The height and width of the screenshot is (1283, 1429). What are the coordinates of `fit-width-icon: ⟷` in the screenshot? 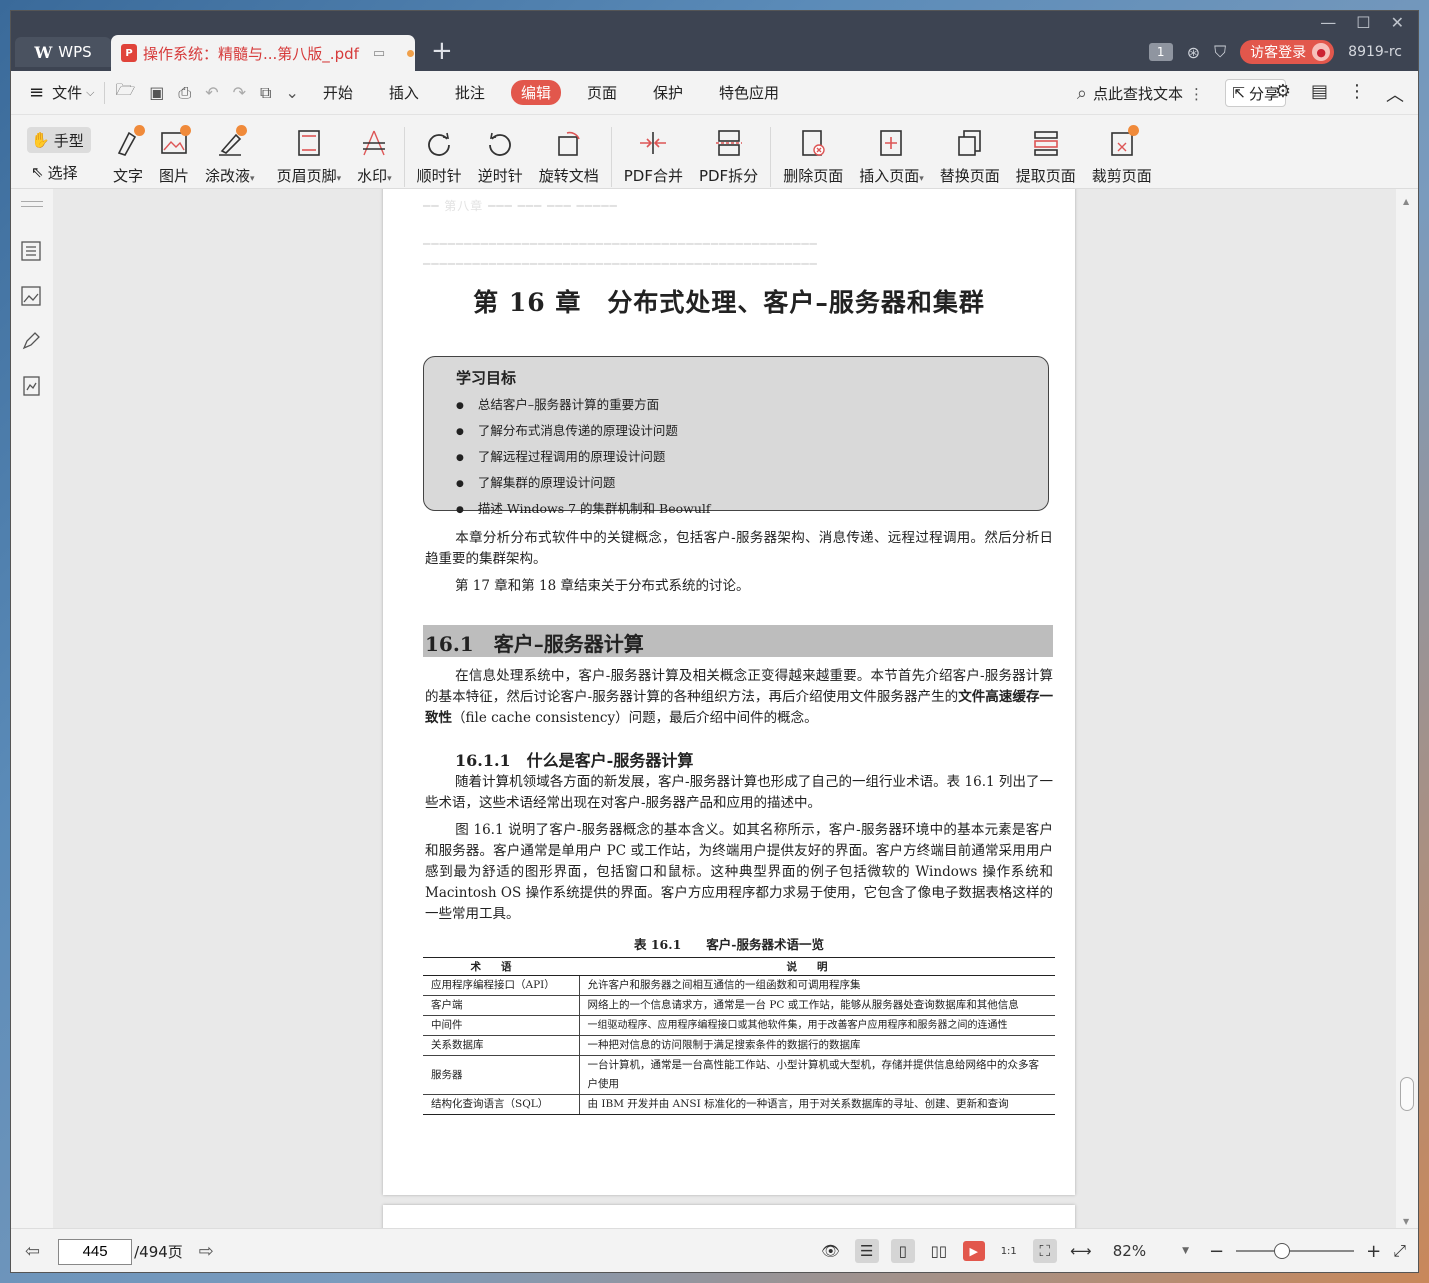 It's located at (1081, 1251).